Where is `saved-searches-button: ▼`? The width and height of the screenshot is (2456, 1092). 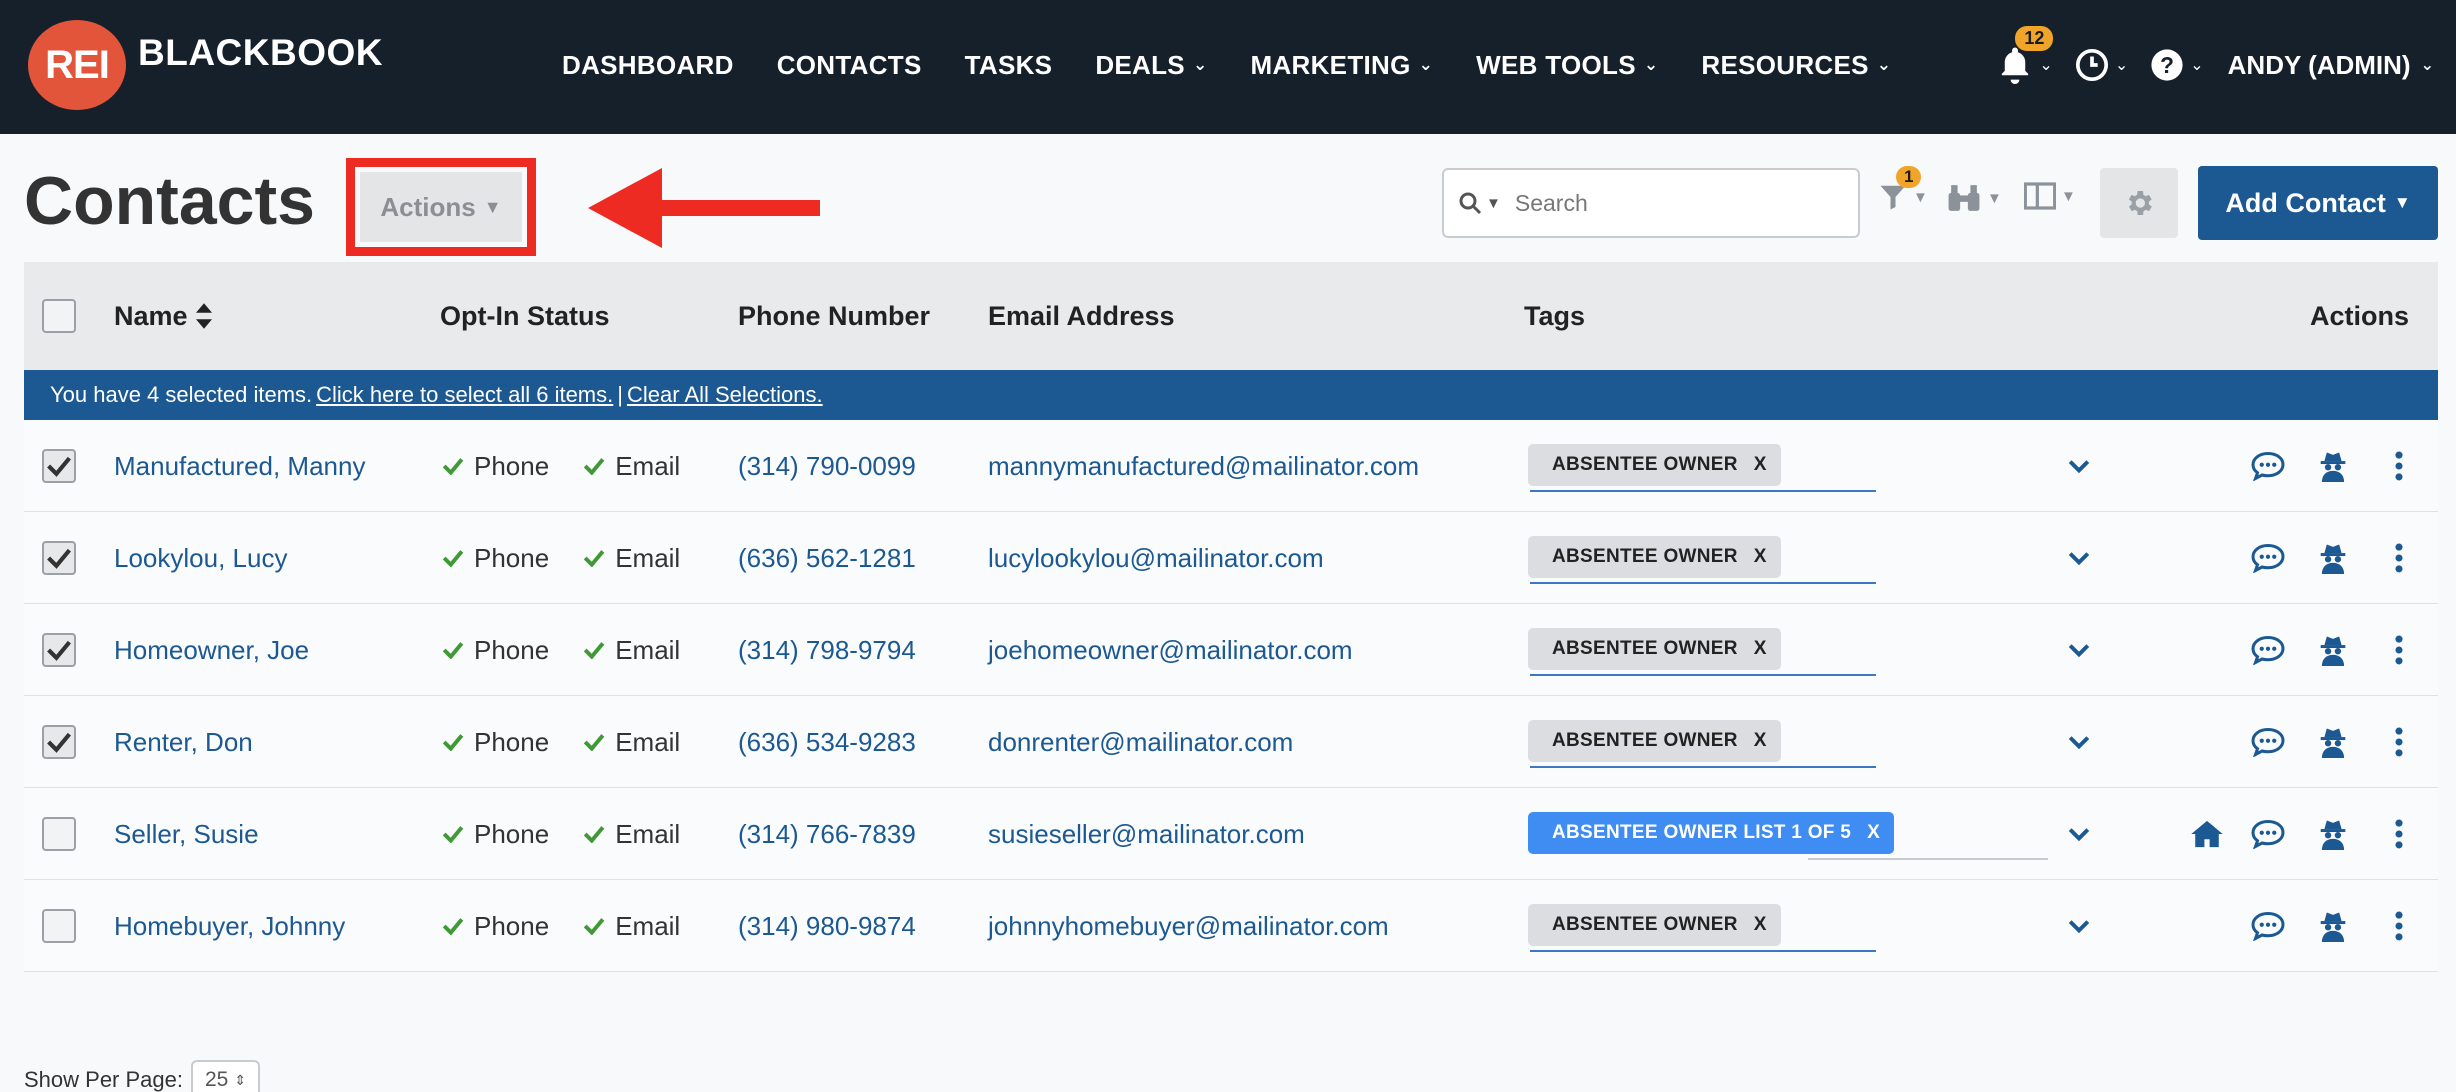 saved-searches-button: ▼ is located at coordinates (1974, 198).